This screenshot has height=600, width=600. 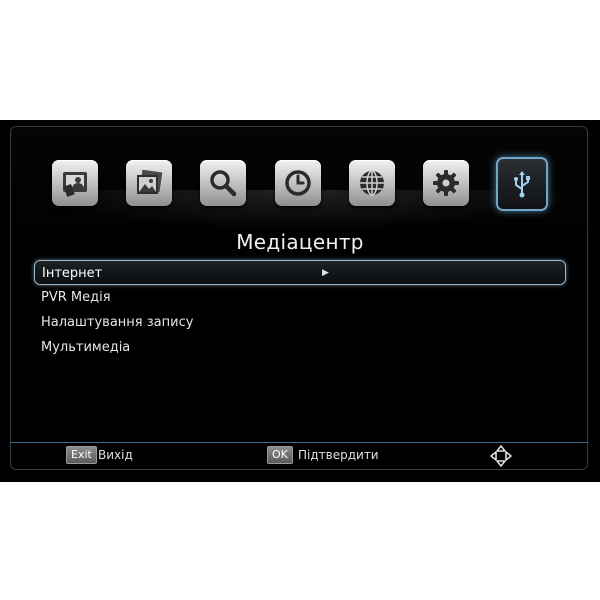 What do you see at coordinates (446, 183) in the screenshot?
I see `gear-icon` at bounding box center [446, 183].